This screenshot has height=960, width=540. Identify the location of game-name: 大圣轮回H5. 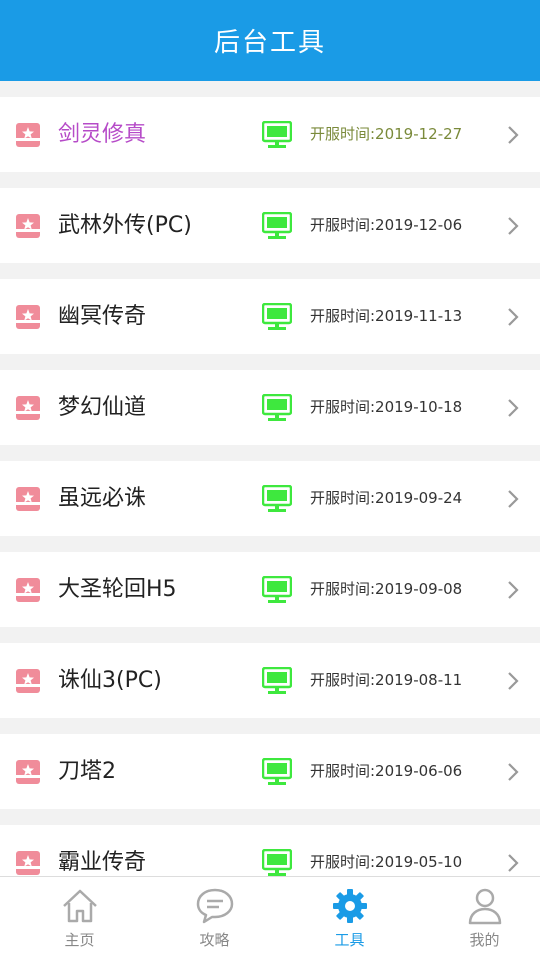
(117, 589).